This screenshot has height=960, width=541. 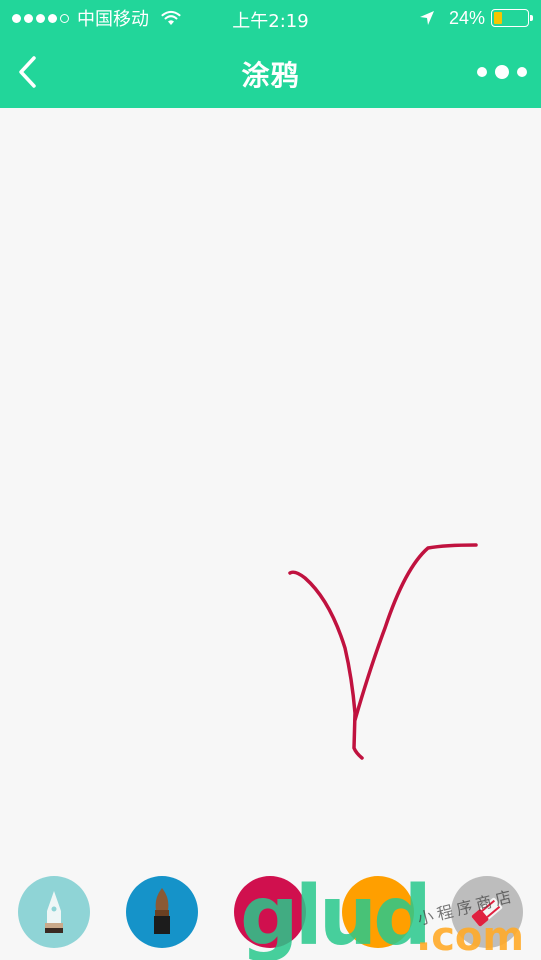 I want to click on status-bar: 中国移动 上午2:19 24%, so click(x=270, y=18).